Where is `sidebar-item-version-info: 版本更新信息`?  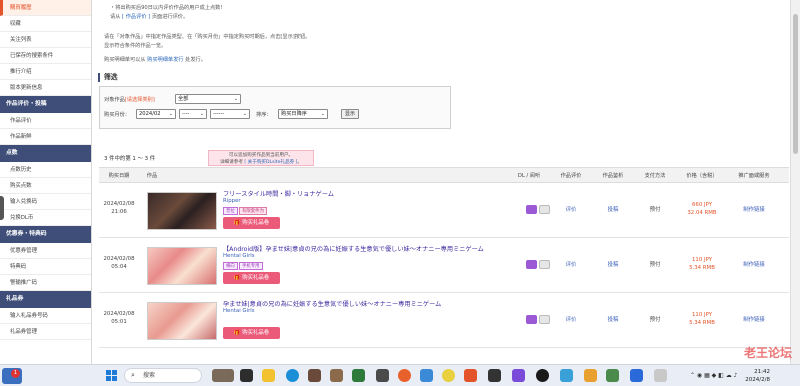
sidebar-item-version-info: 版本更新信息 is located at coordinates (45, 88).